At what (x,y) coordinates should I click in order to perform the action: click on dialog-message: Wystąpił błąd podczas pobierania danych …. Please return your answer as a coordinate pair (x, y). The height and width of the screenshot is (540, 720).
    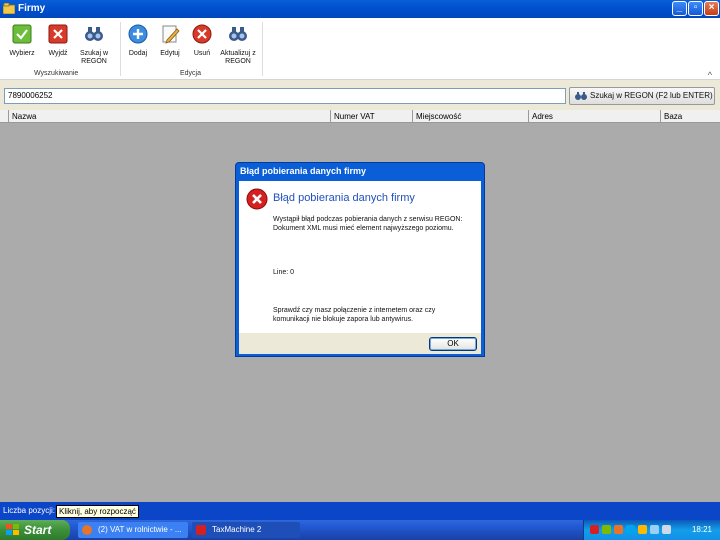
    Looking at the image, I should click on (368, 224).